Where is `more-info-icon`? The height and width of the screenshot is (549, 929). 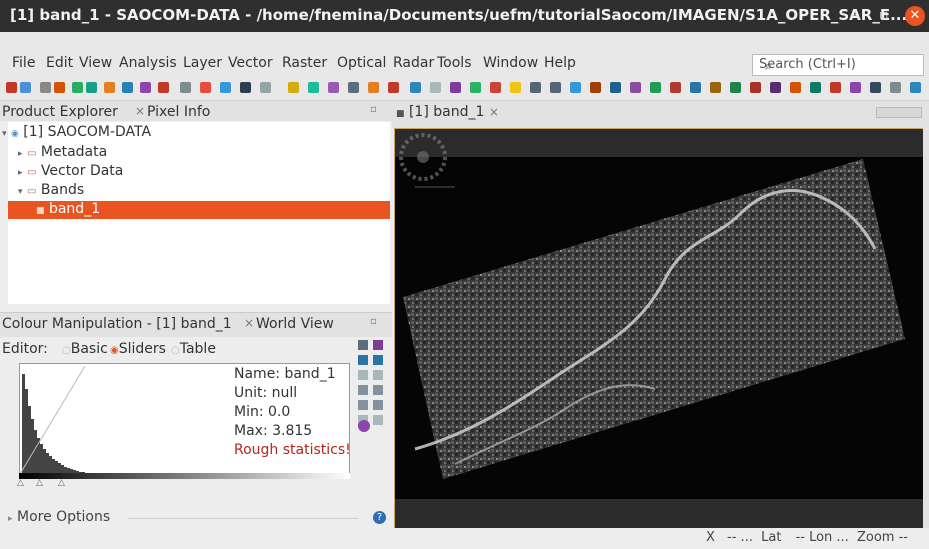
more-info-icon is located at coordinates (378, 420).